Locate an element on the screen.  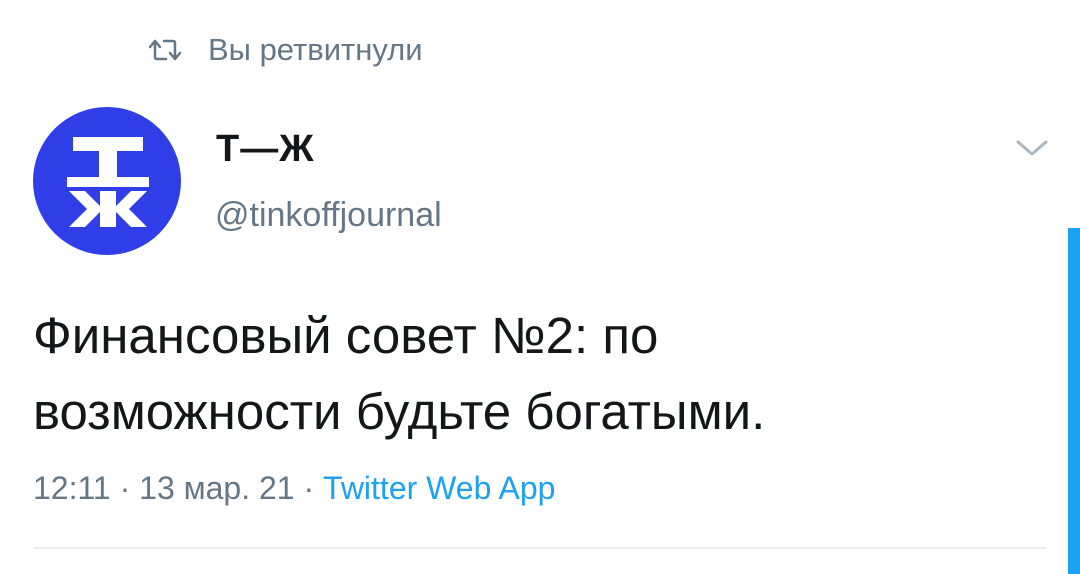
tweet-meta: 12:11 · 13 мар. 21 · Twitter Web App is located at coordinates (294, 488).